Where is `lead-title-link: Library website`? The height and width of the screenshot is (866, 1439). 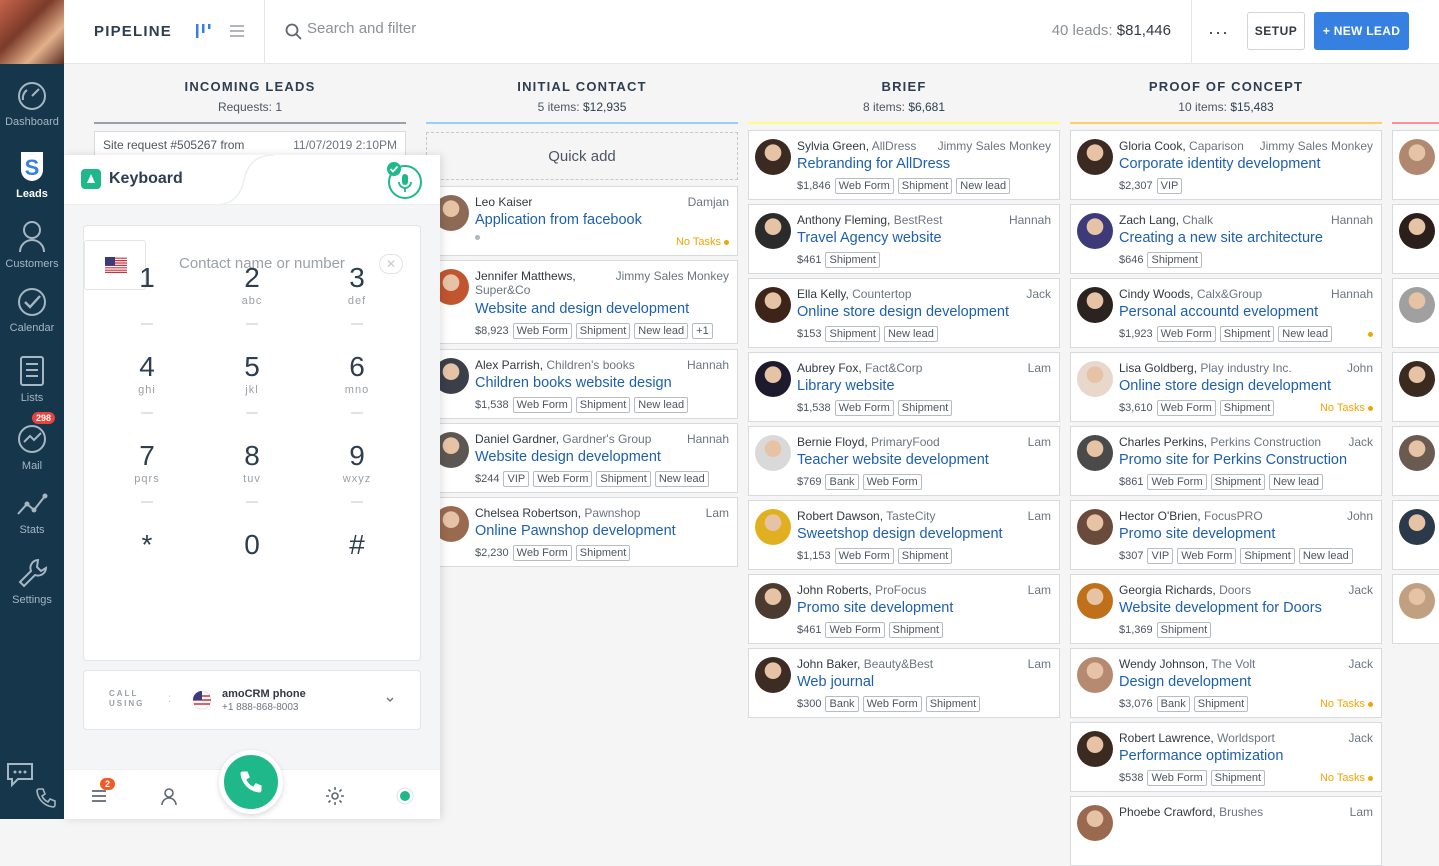 lead-title-link: Library website is located at coordinates (846, 386).